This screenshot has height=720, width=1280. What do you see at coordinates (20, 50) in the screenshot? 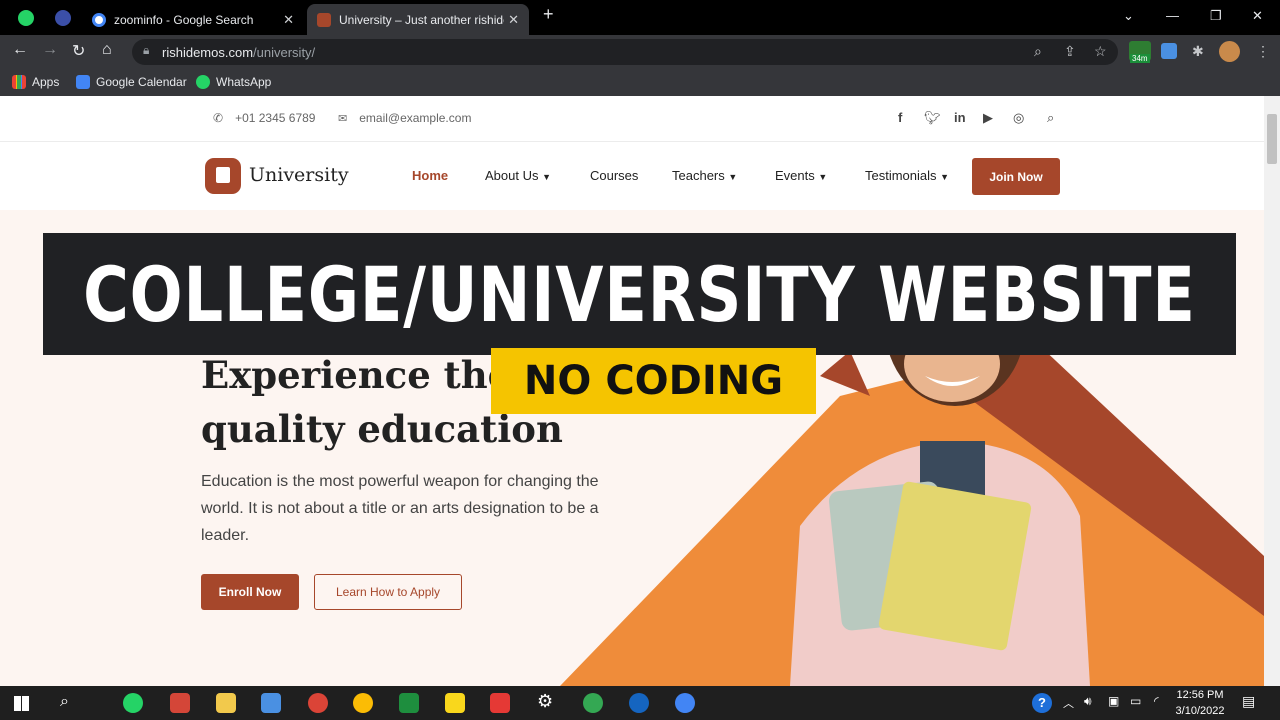
I see `back-arrow-icon: ←` at bounding box center [20, 50].